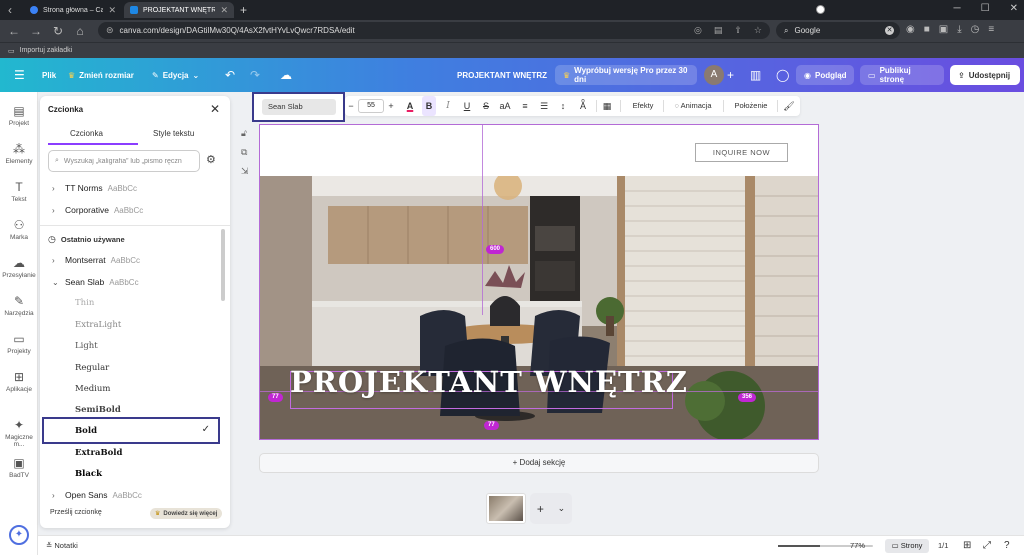 This screenshot has height=555, width=1024. What do you see at coordinates (96, 260) in the screenshot?
I see `font-item-montserrat: › Montserrat AaBbCc` at bounding box center [96, 260].